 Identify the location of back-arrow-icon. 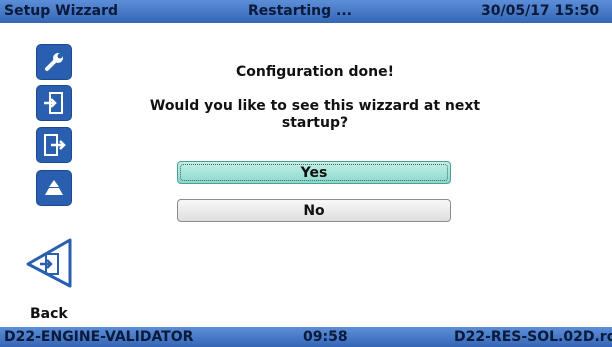
(49, 263).